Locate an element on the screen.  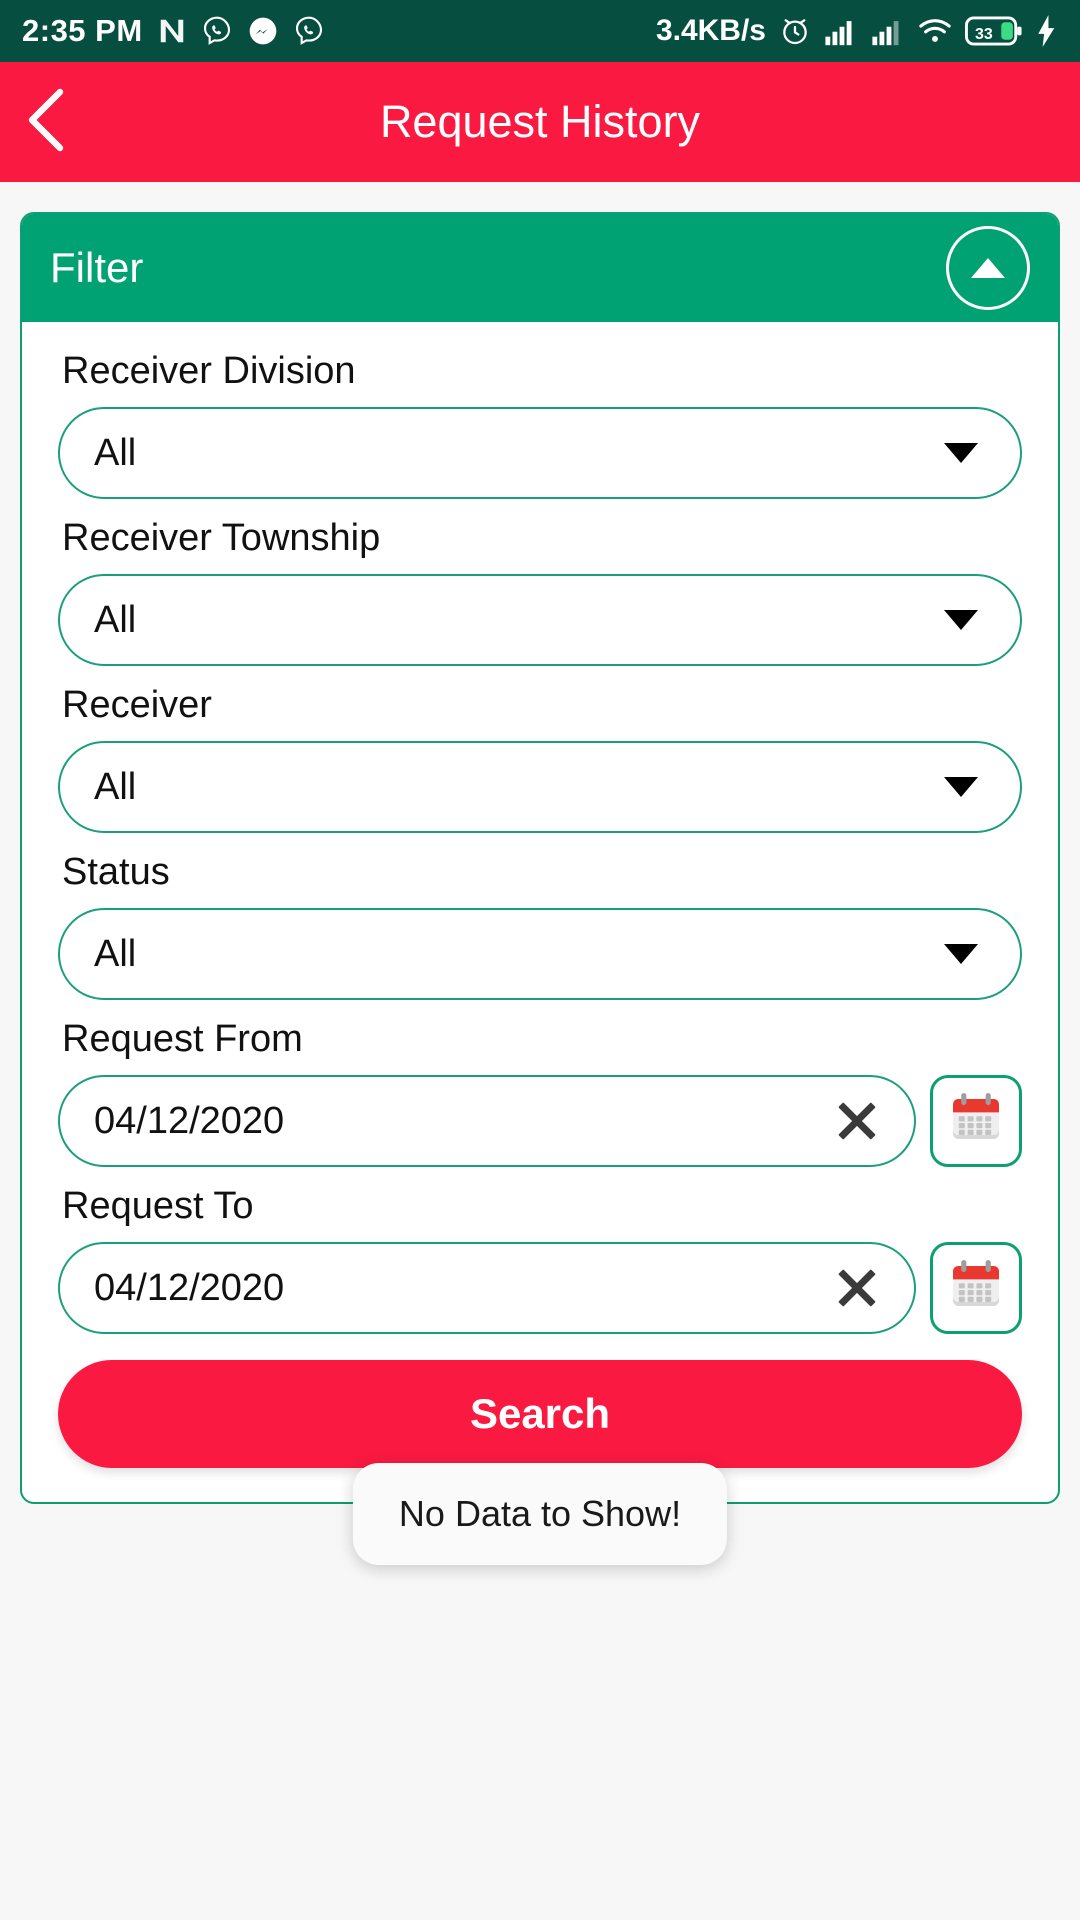
select-receiver-township-value: All is located at coordinates (115, 619).